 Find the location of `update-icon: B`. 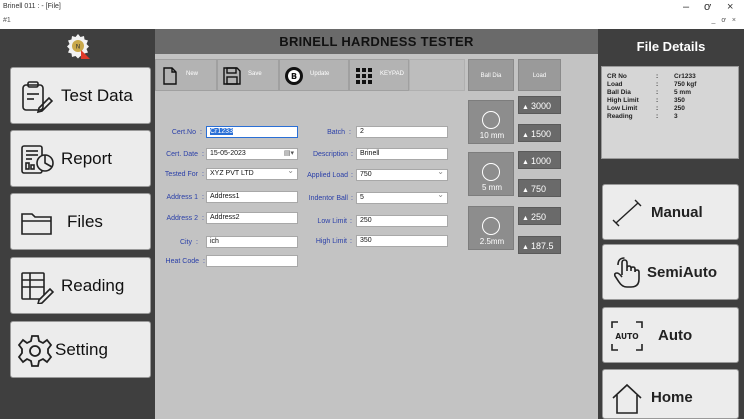

update-icon: B is located at coordinates (294, 76).